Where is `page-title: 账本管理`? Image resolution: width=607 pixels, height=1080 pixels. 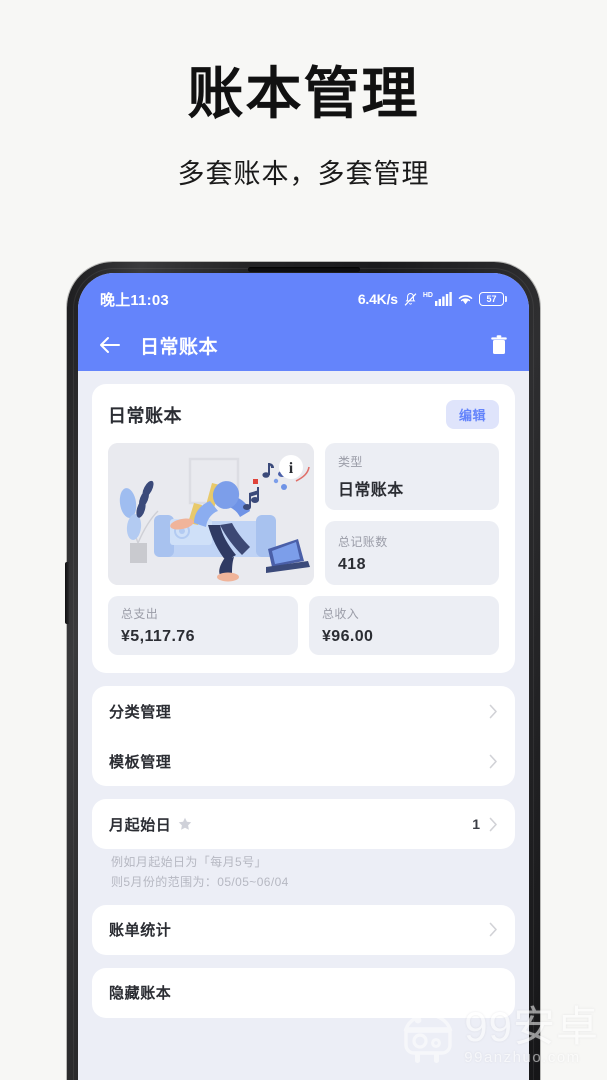
page-title: 账本管理 is located at coordinates (303, 93).